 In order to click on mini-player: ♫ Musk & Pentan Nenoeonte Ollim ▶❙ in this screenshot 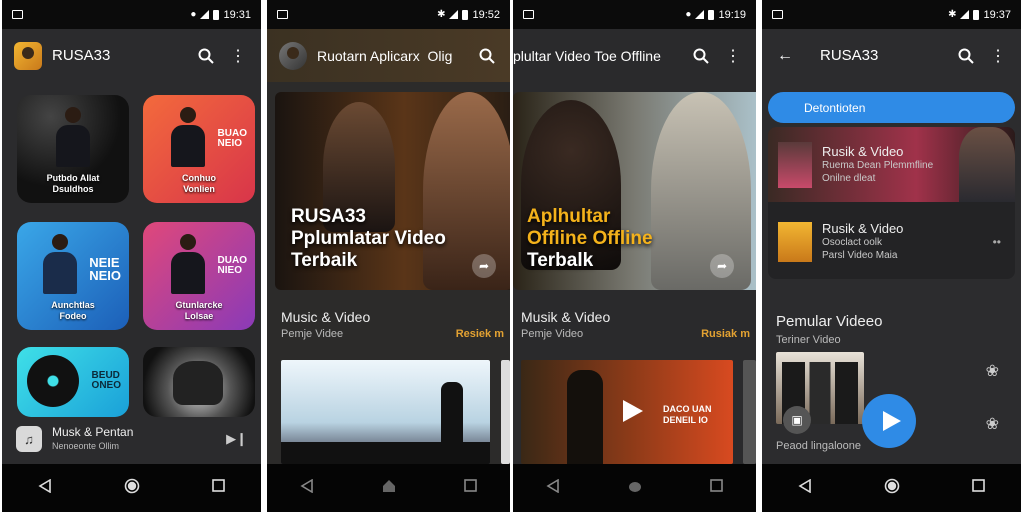, I will do `click(131, 439)`.